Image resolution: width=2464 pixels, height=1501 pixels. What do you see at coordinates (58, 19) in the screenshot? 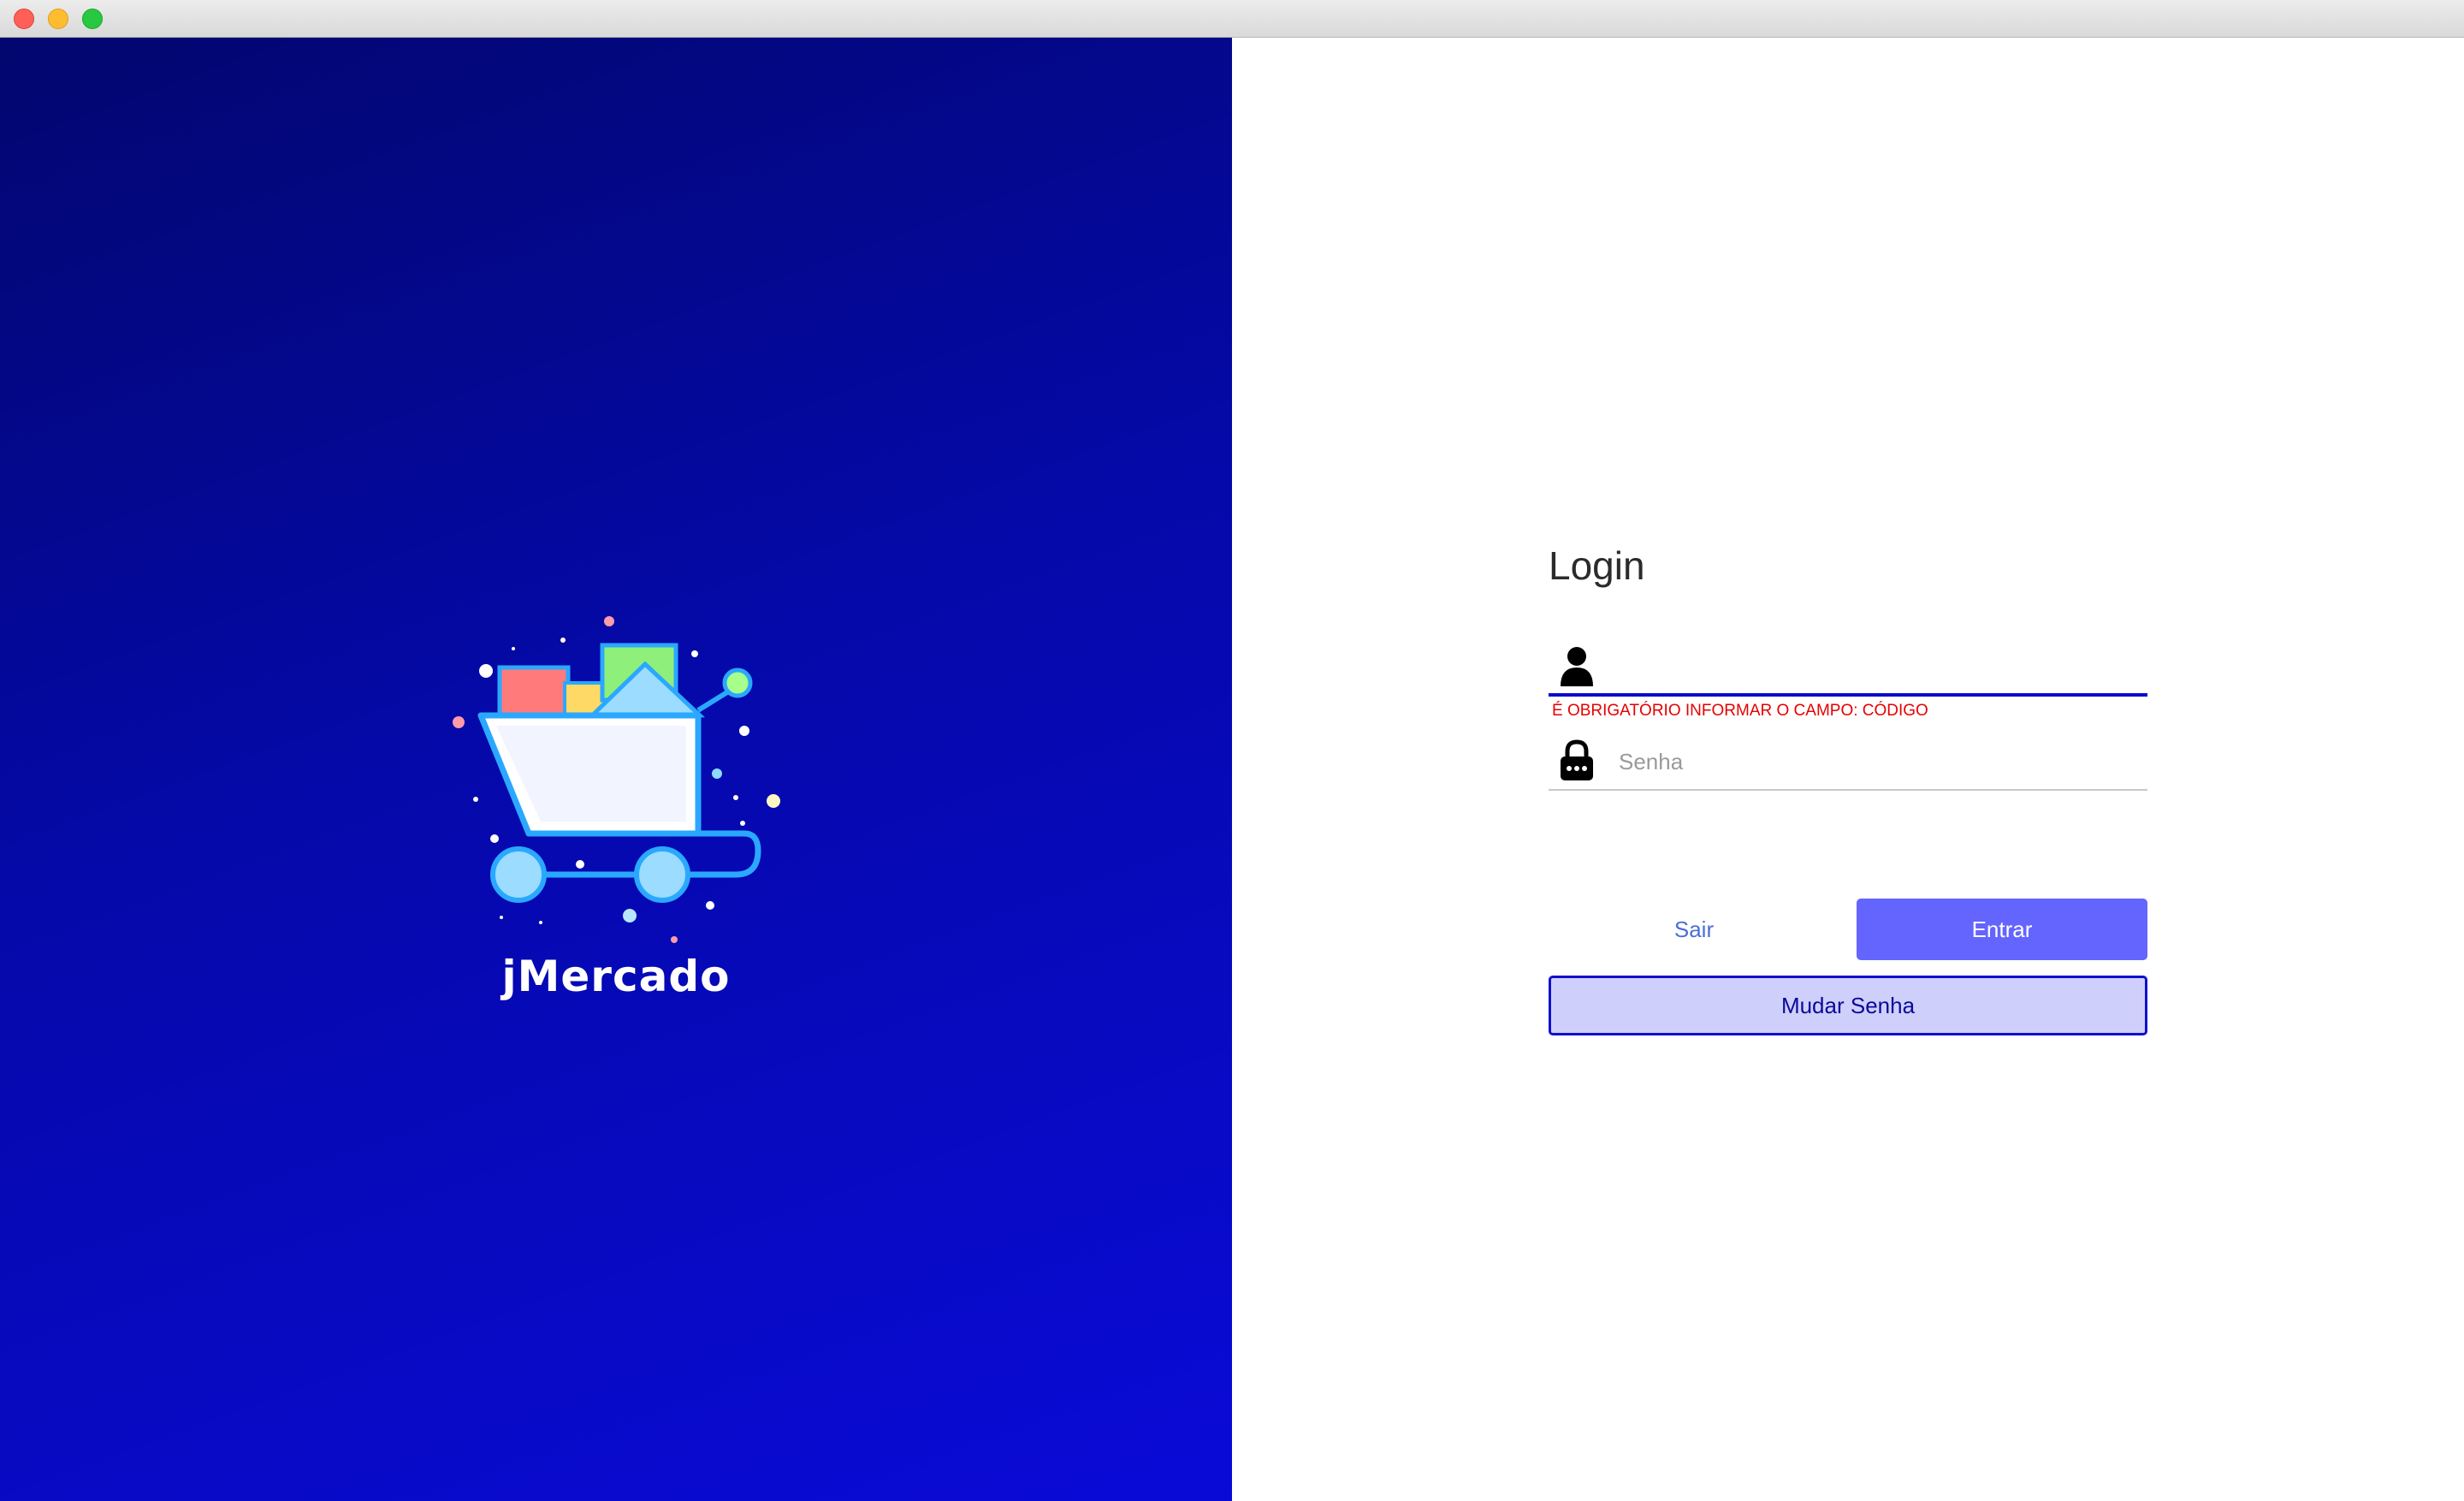
I see `minimize-window-button` at bounding box center [58, 19].